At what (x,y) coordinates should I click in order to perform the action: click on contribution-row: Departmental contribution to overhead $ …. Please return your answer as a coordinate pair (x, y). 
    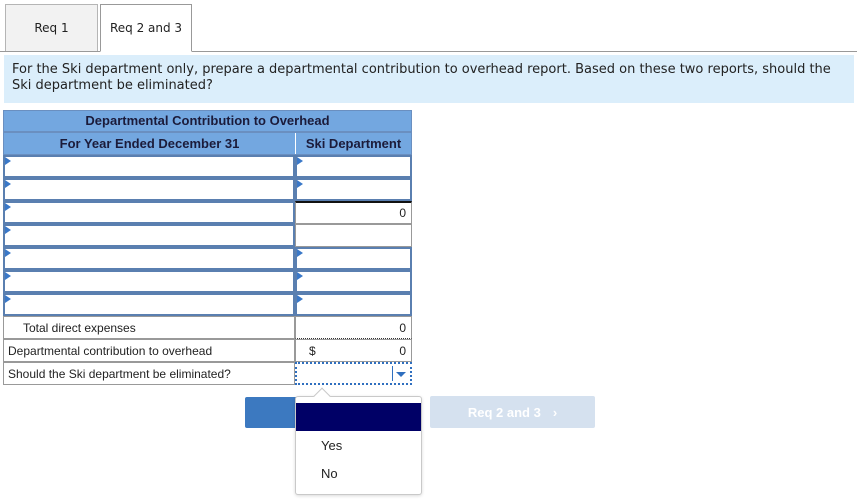
    Looking at the image, I should click on (207, 350).